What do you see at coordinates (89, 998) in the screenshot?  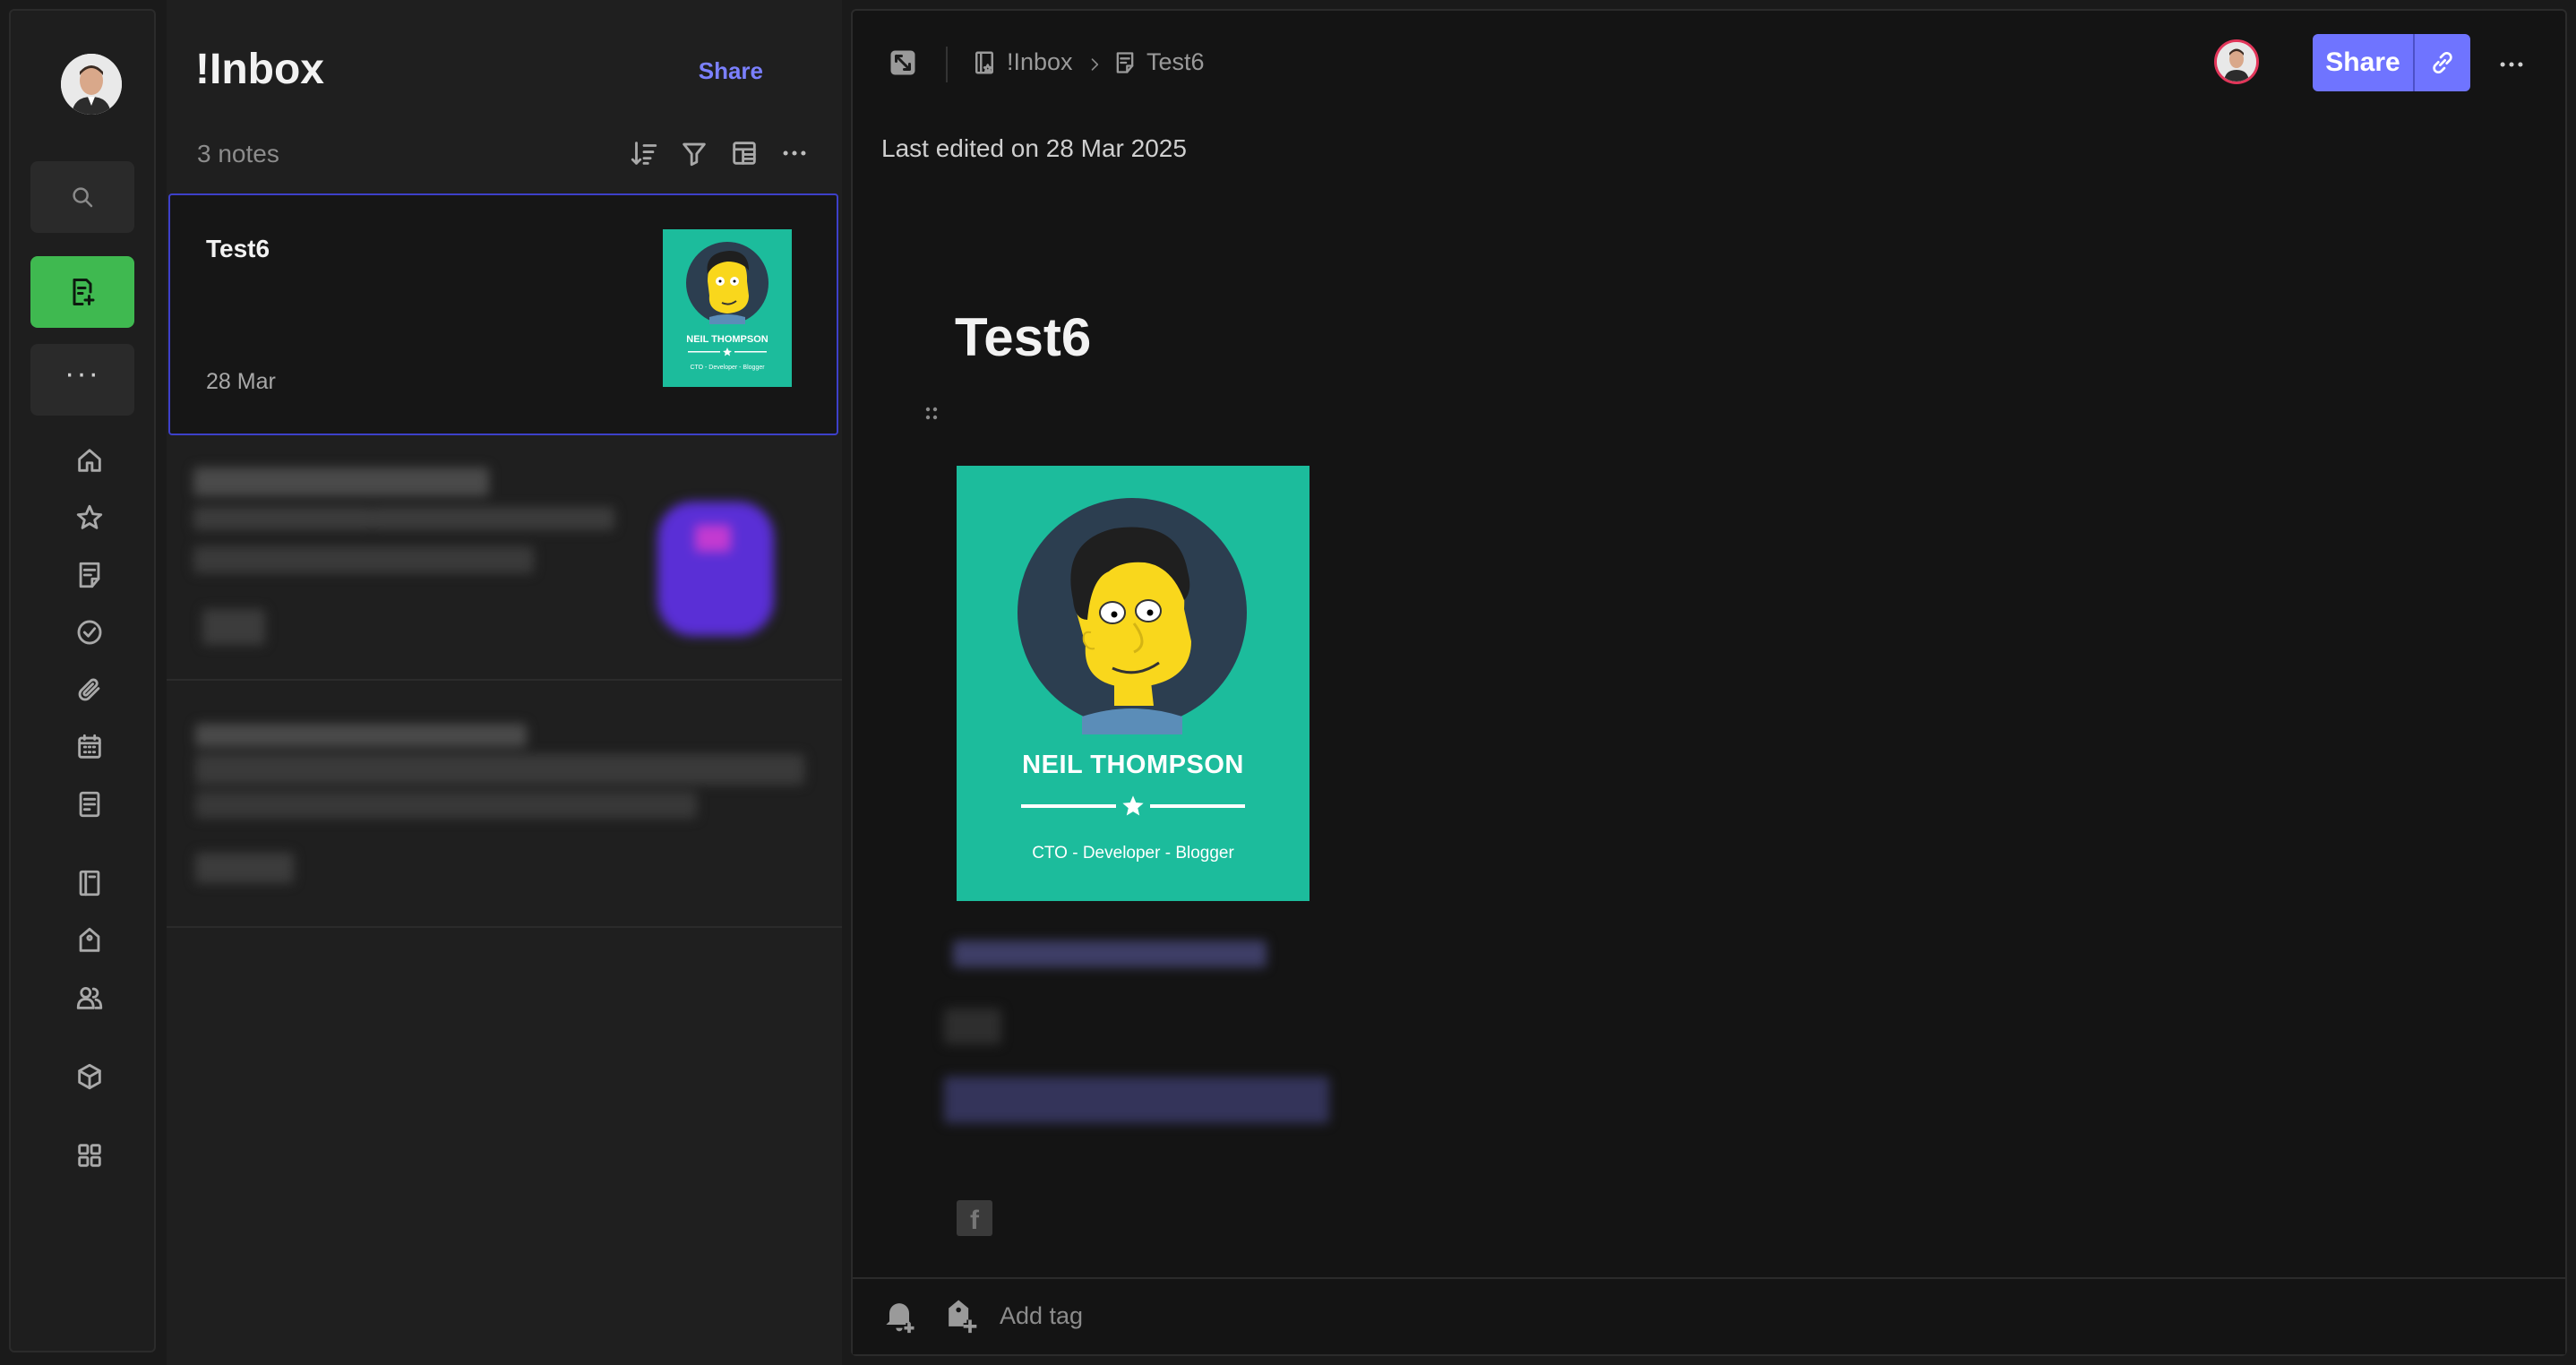 I see `people-icon` at bounding box center [89, 998].